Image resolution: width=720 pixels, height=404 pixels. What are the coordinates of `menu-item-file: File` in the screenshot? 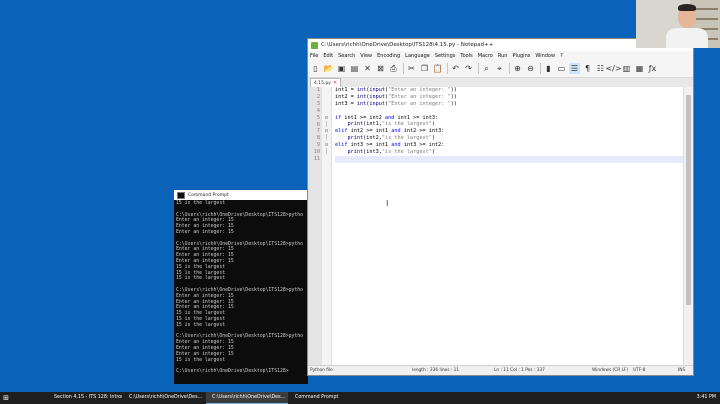 It's located at (314, 56).